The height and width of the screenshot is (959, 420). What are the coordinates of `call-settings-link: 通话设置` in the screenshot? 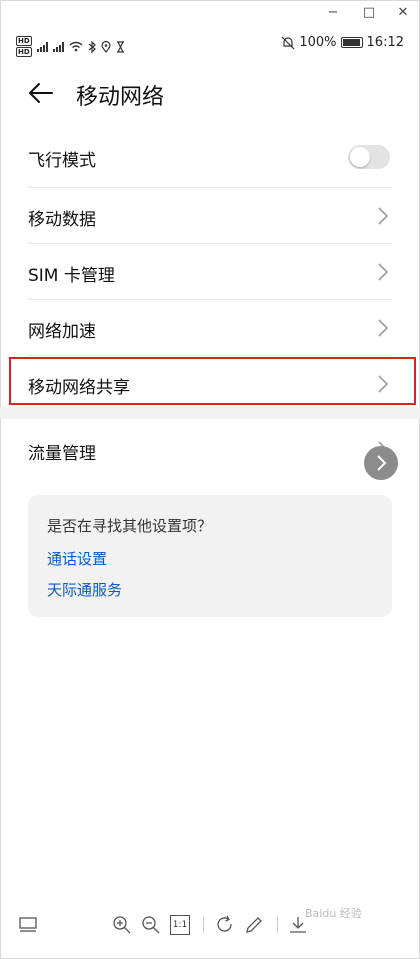 It's located at (77, 558).